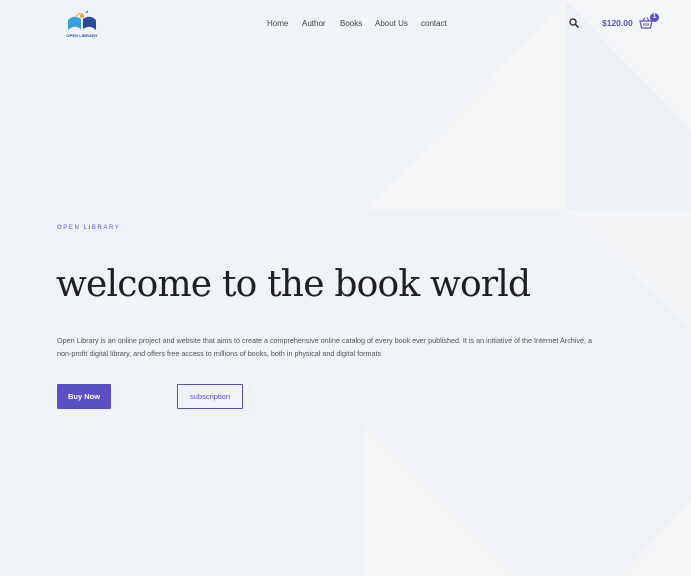 The image size is (691, 576). Describe the element at coordinates (434, 23) in the screenshot. I see `nav-contact: contact` at that location.